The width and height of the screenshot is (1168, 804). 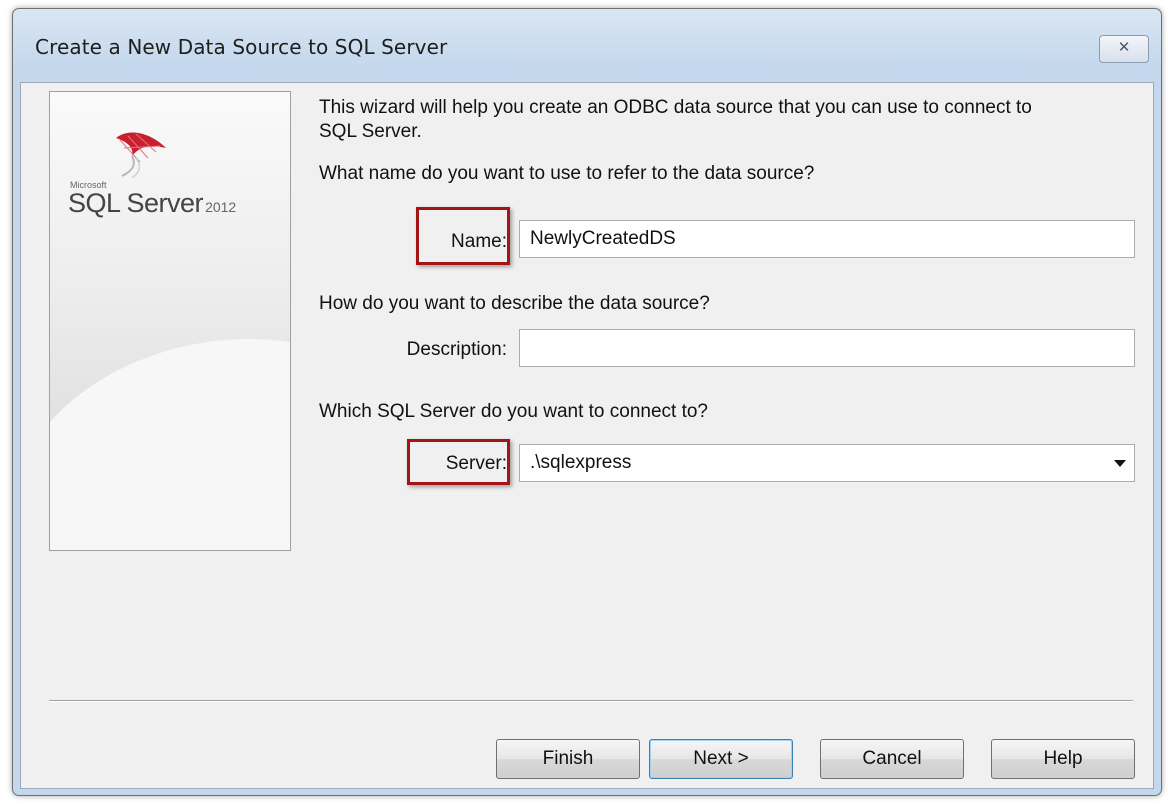 What do you see at coordinates (721, 759) in the screenshot?
I see `next-button: Next >` at bounding box center [721, 759].